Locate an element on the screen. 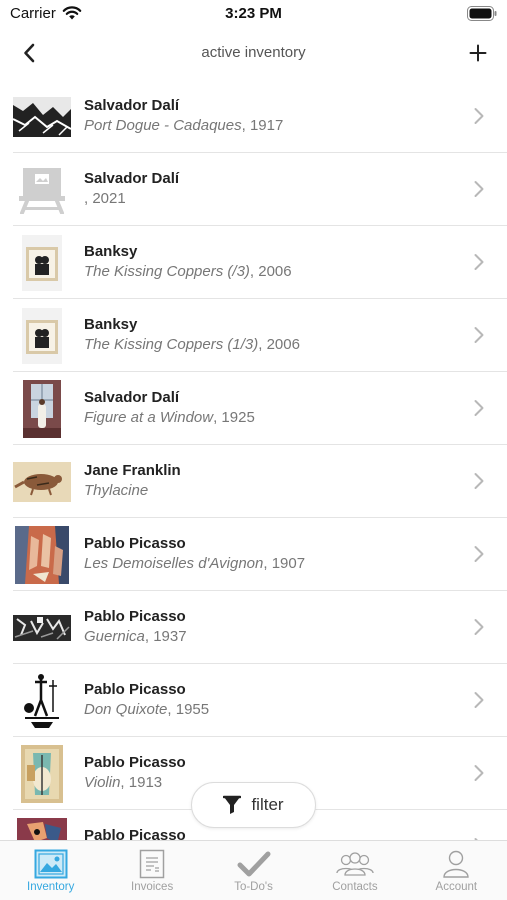 The image size is (507, 900). status-bar: Carrier 3:23 PM is located at coordinates (253, 15).